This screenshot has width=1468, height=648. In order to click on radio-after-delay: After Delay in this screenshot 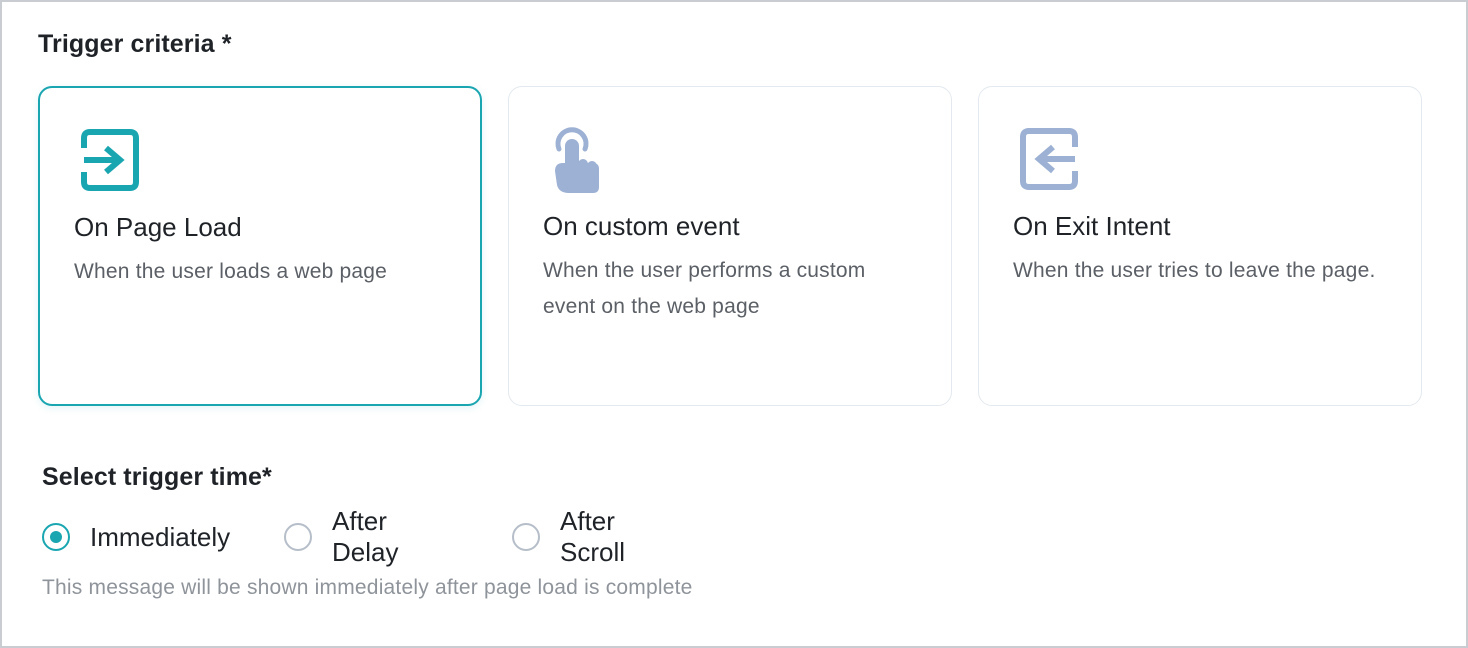, I will do `click(341, 536)`.